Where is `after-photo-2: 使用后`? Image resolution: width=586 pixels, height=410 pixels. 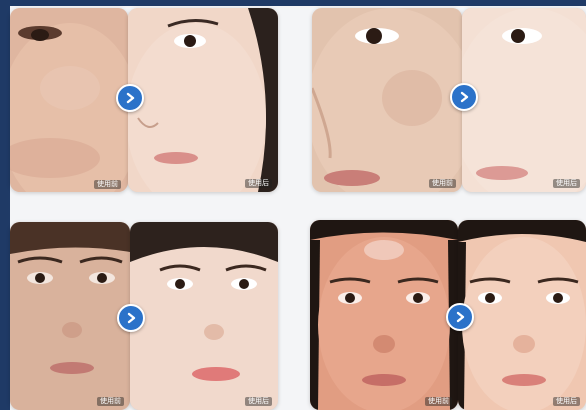 after-photo-2: 使用后 is located at coordinates (524, 100).